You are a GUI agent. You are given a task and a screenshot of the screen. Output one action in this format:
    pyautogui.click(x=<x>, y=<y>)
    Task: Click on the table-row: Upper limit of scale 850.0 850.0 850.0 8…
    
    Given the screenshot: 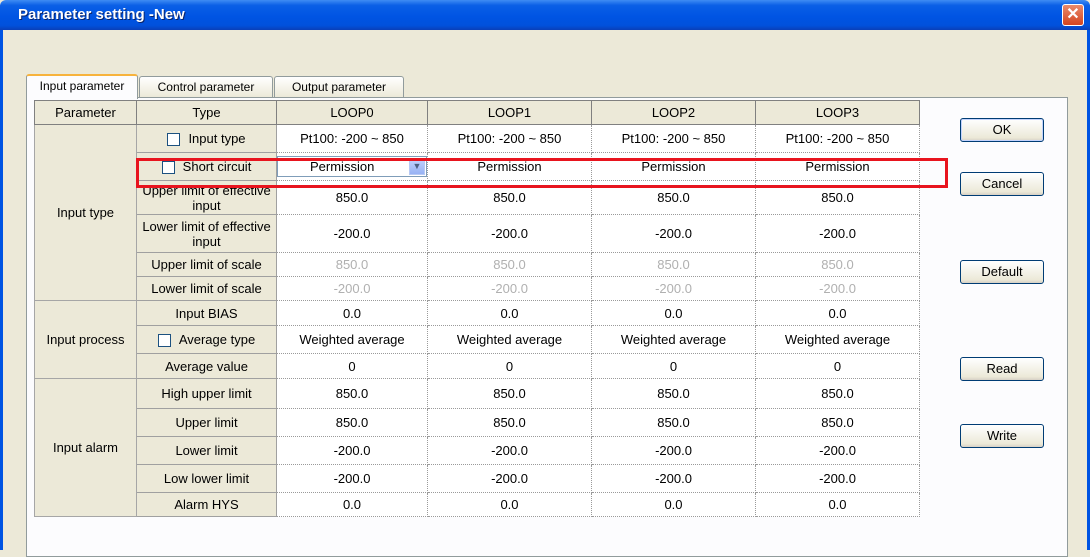 What is the action you would take?
    pyautogui.click(x=477, y=264)
    